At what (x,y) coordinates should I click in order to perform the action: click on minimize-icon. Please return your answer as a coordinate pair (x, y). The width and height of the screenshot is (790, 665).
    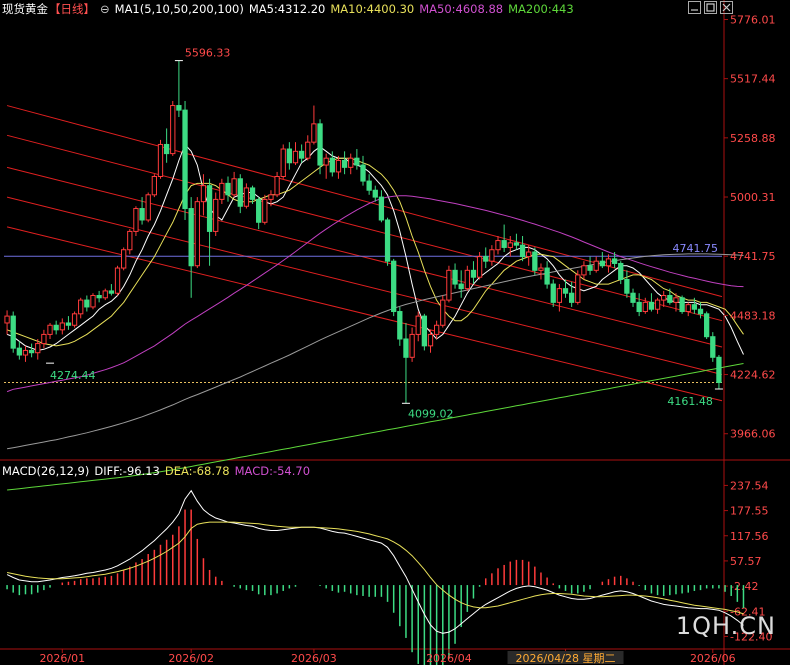
    Looking at the image, I should click on (694, 7).